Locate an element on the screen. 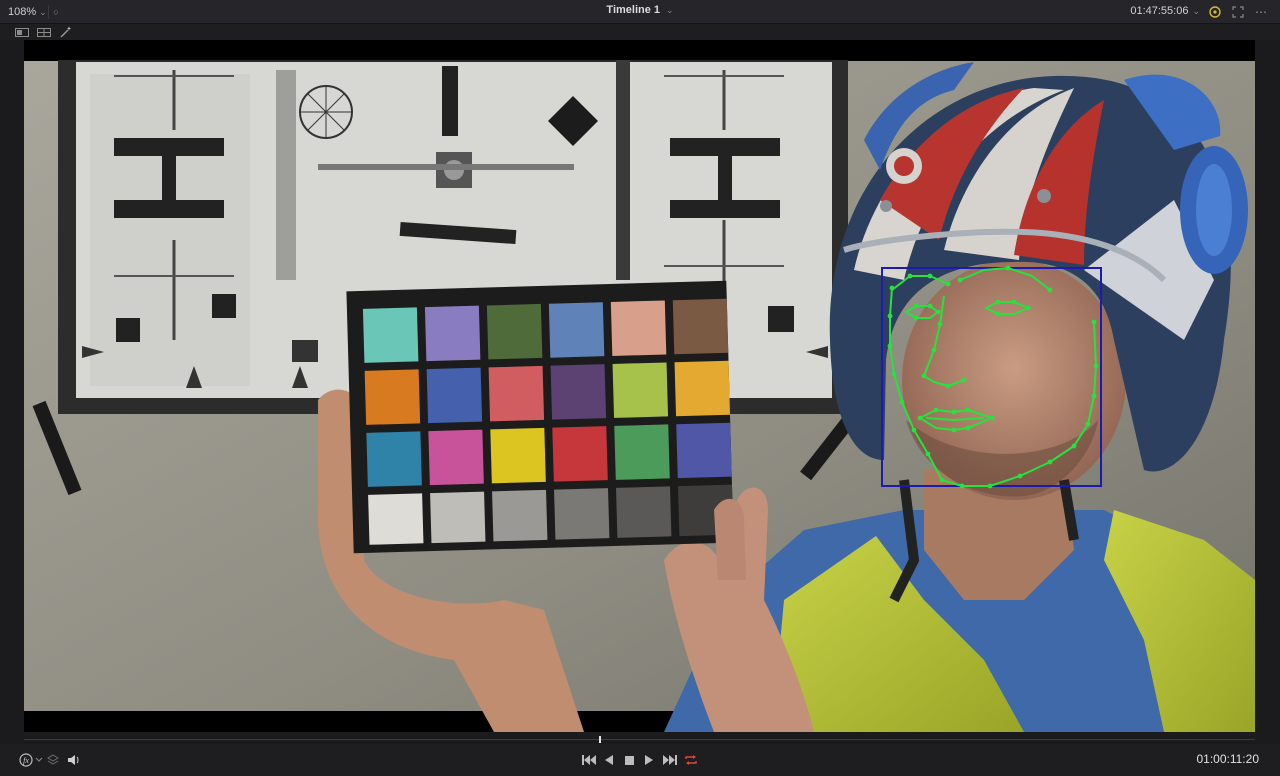  timeline-title: Timeline 1 is located at coordinates (633, 10).